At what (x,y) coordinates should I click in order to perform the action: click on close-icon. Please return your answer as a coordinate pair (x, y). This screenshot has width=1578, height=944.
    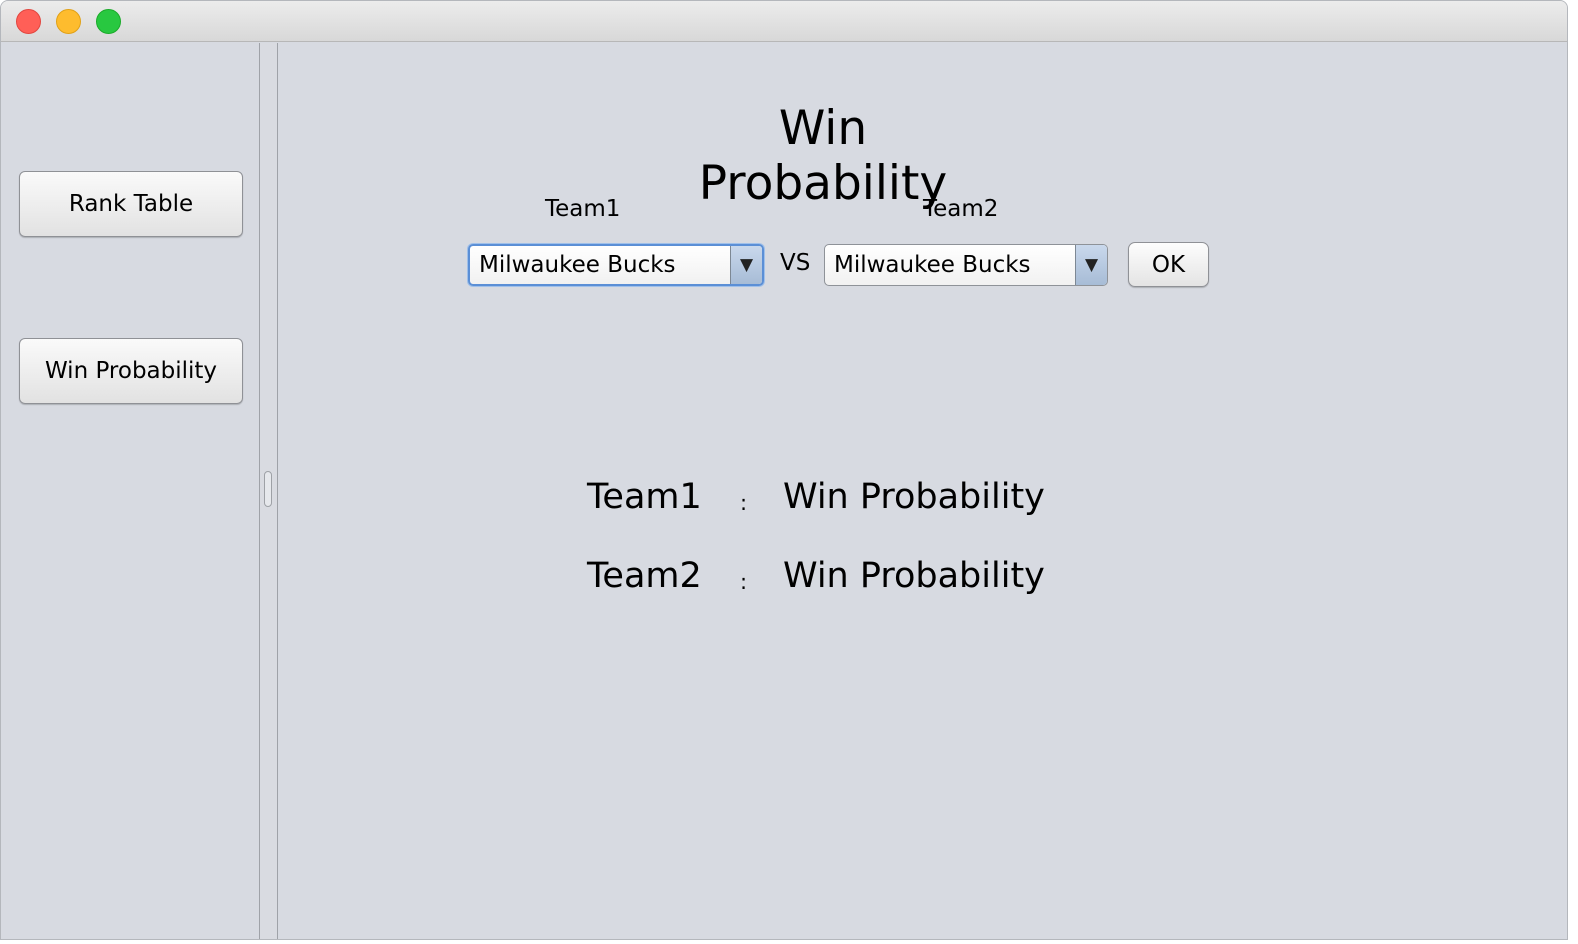
    Looking at the image, I should click on (28, 21).